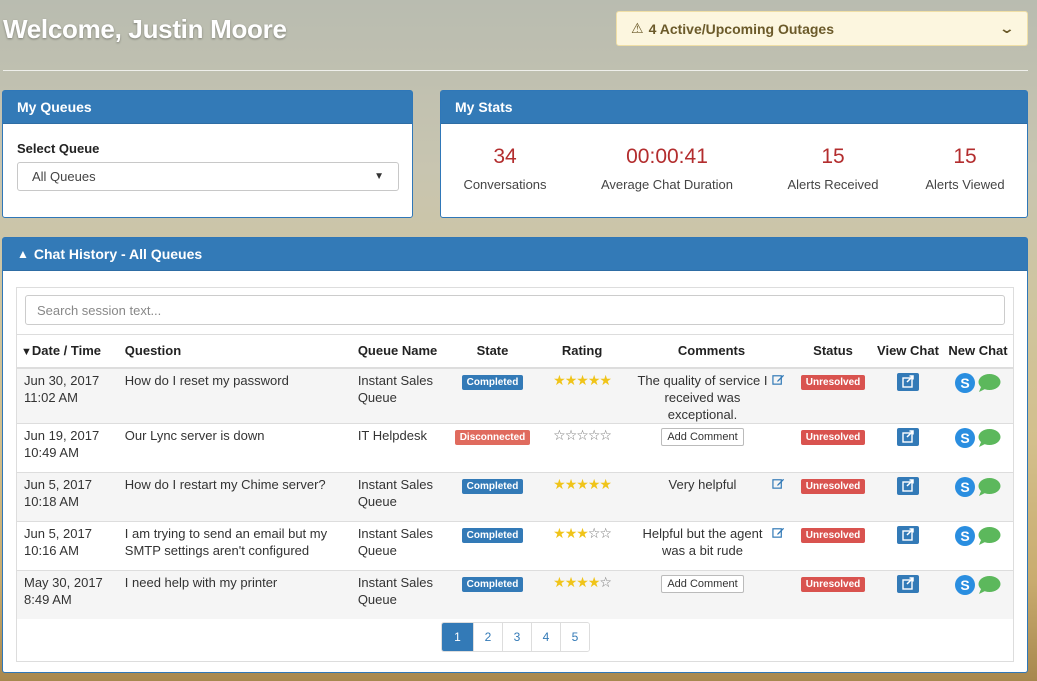  What do you see at coordinates (379, 176) in the screenshot?
I see `caret-down-icon: ▼` at bounding box center [379, 176].